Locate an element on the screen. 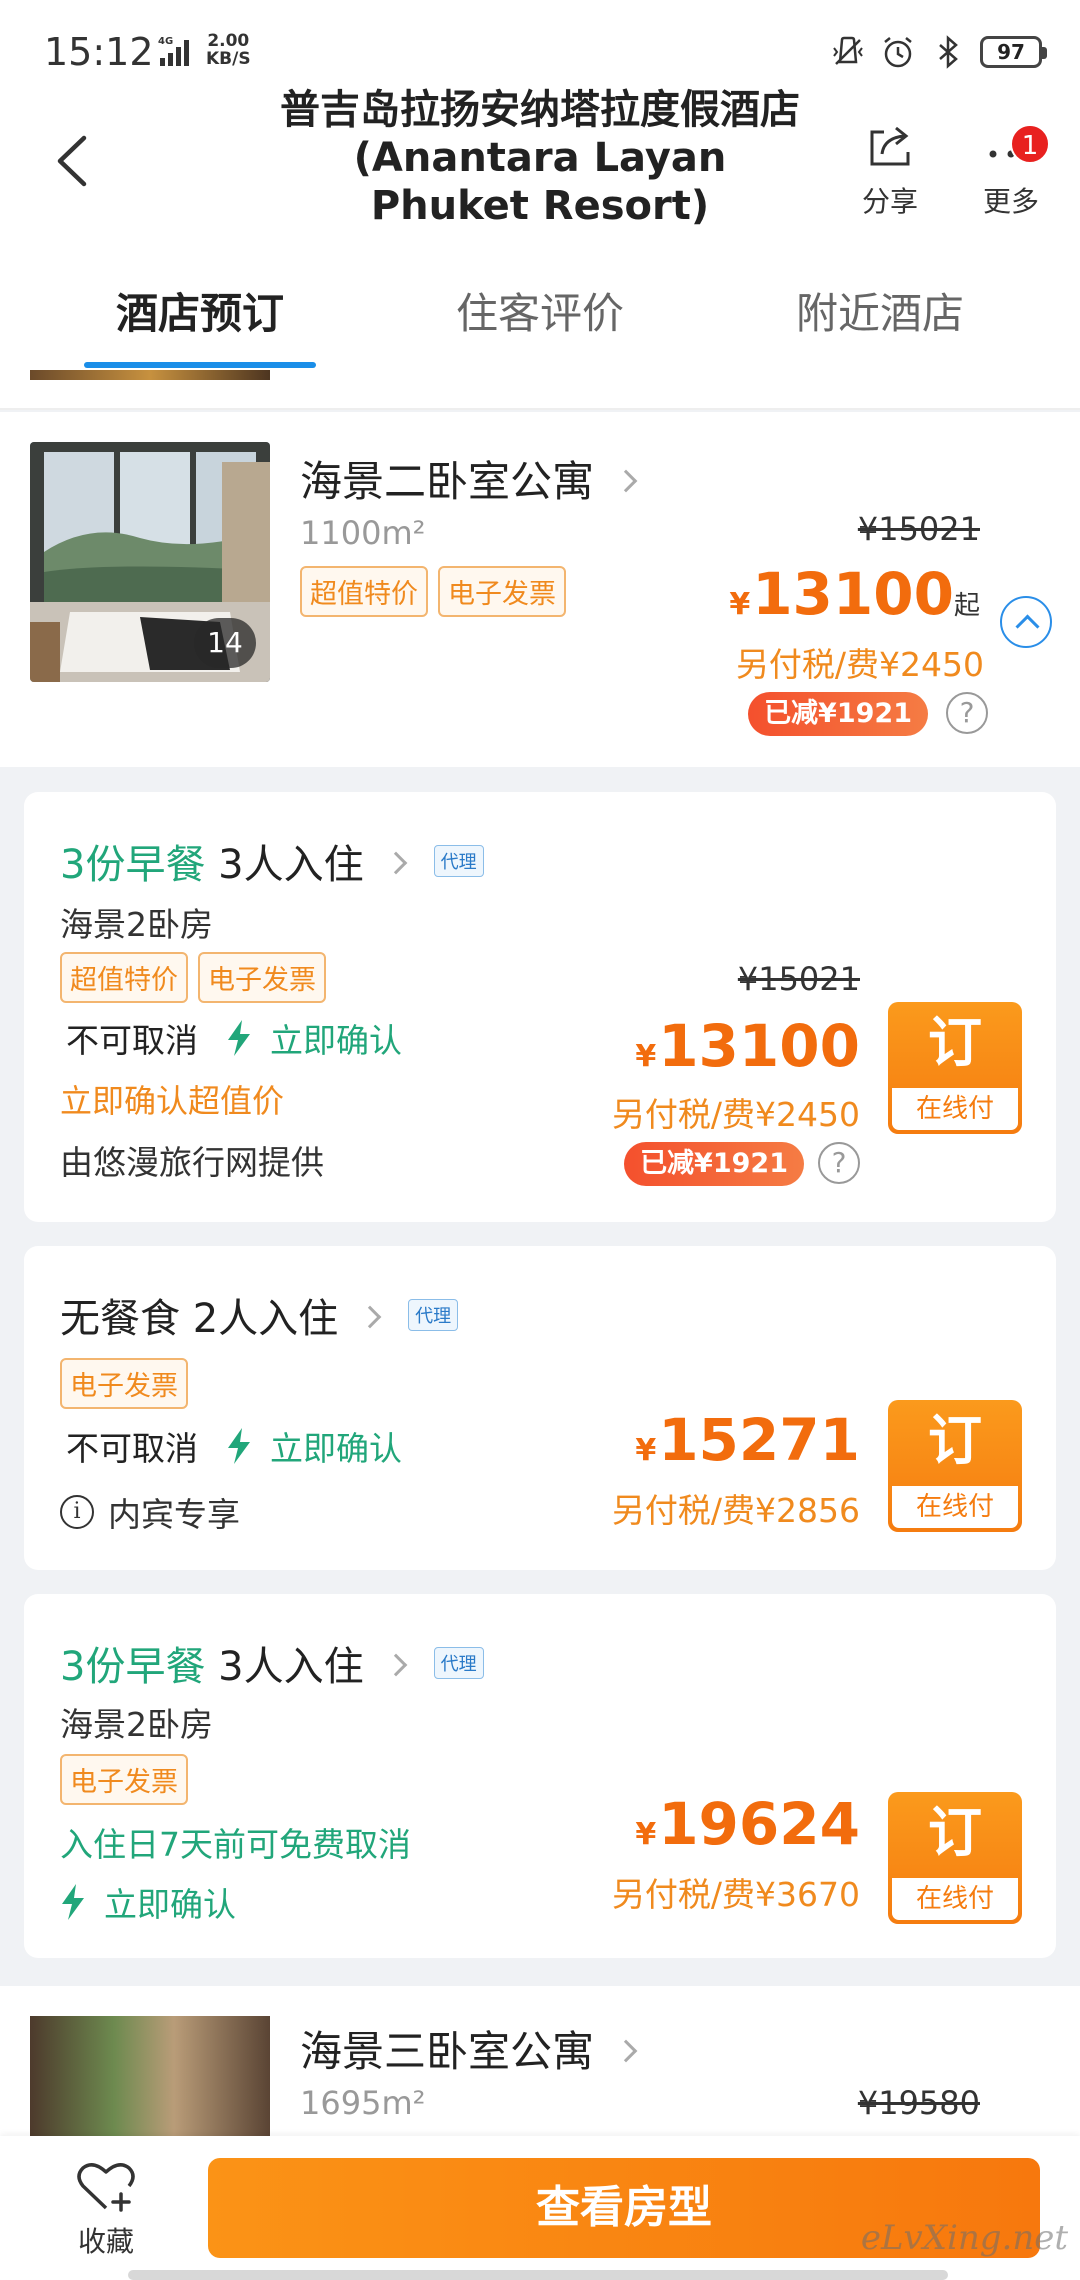  status-icons: 97 is located at coordinates (938, 52).